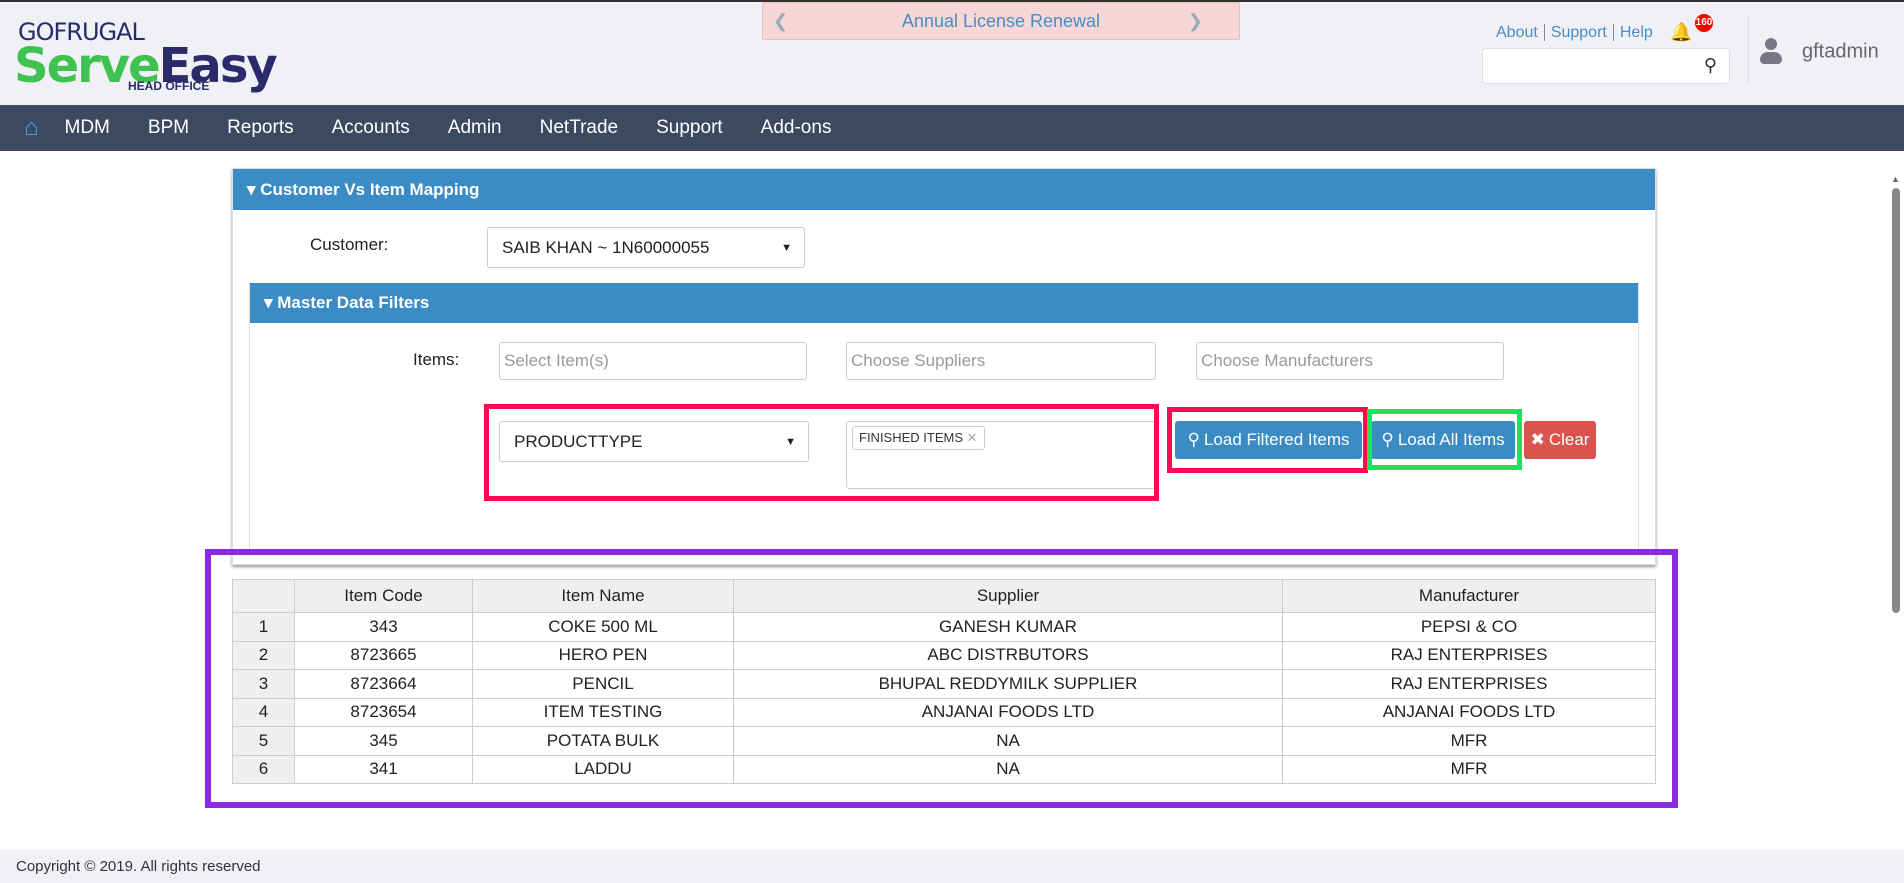 This screenshot has width=1904, height=883. Describe the element at coordinates (383, 596) in the screenshot. I see `header-item-code: Item Code` at that location.